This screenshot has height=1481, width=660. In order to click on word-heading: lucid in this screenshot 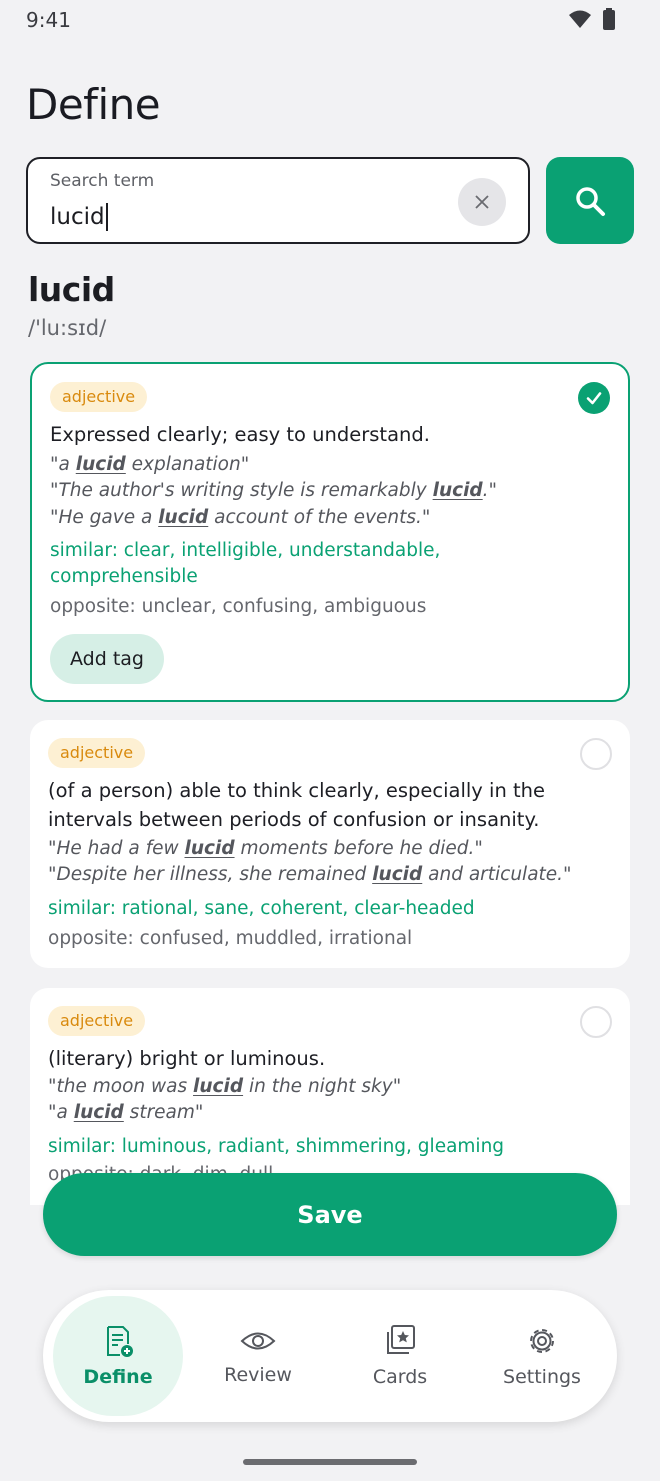, I will do `click(71, 289)`.